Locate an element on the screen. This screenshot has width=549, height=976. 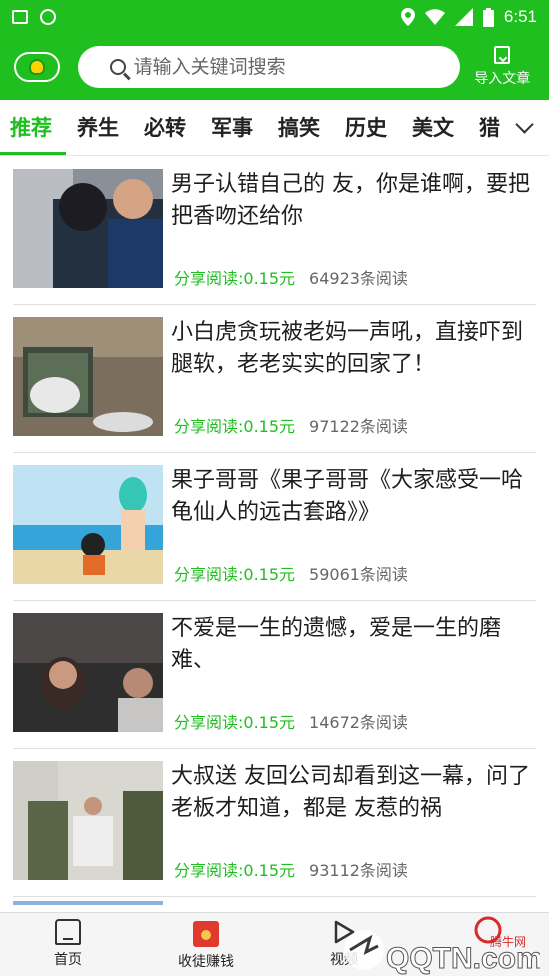
red-packet-icon is located at coordinates (206, 934).